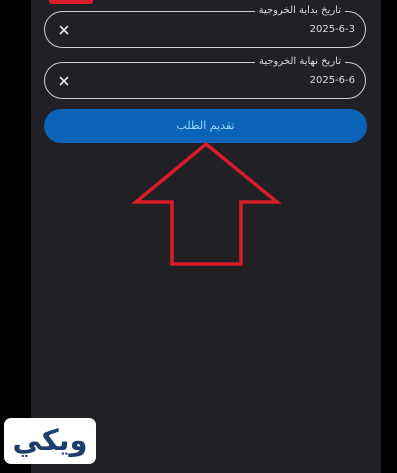 This screenshot has width=397, height=473. I want to click on watermark-logo: ويكي, so click(50, 441).